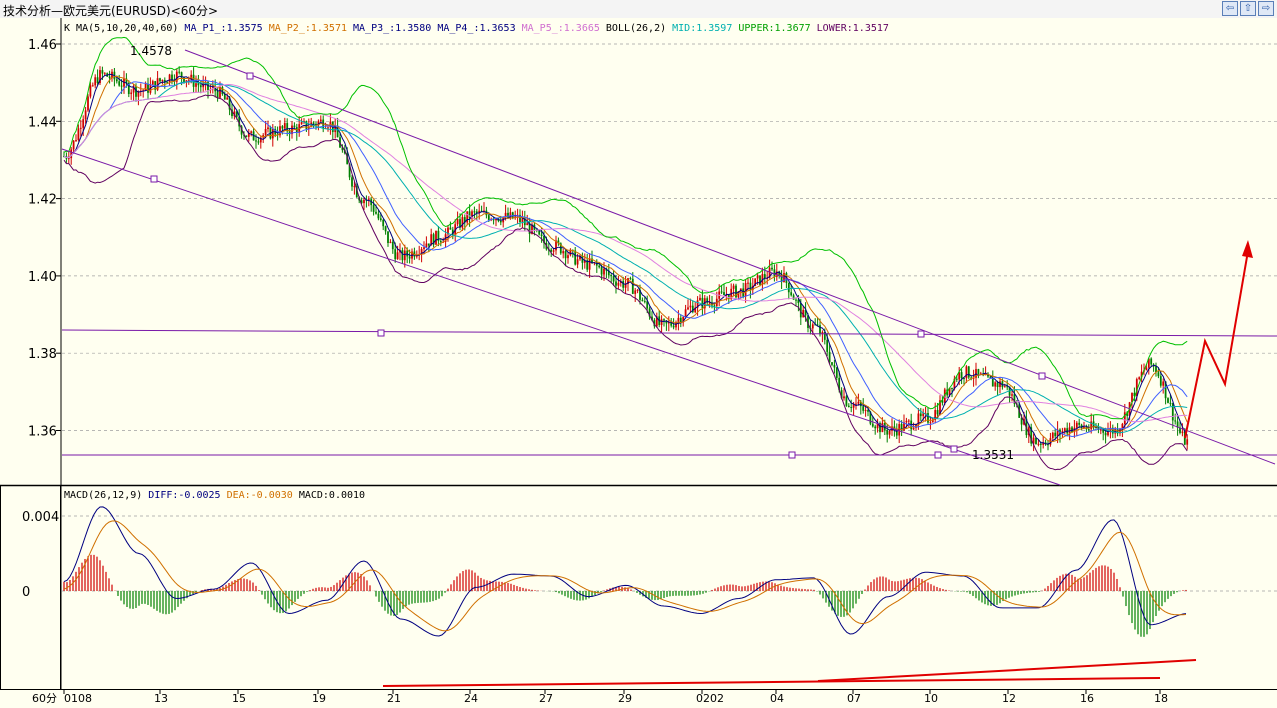 This screenshot has width=1277, height=708. Describe the element at coordinates (44, 698) in the screenshot. I see `period-label: 60分` at that location.